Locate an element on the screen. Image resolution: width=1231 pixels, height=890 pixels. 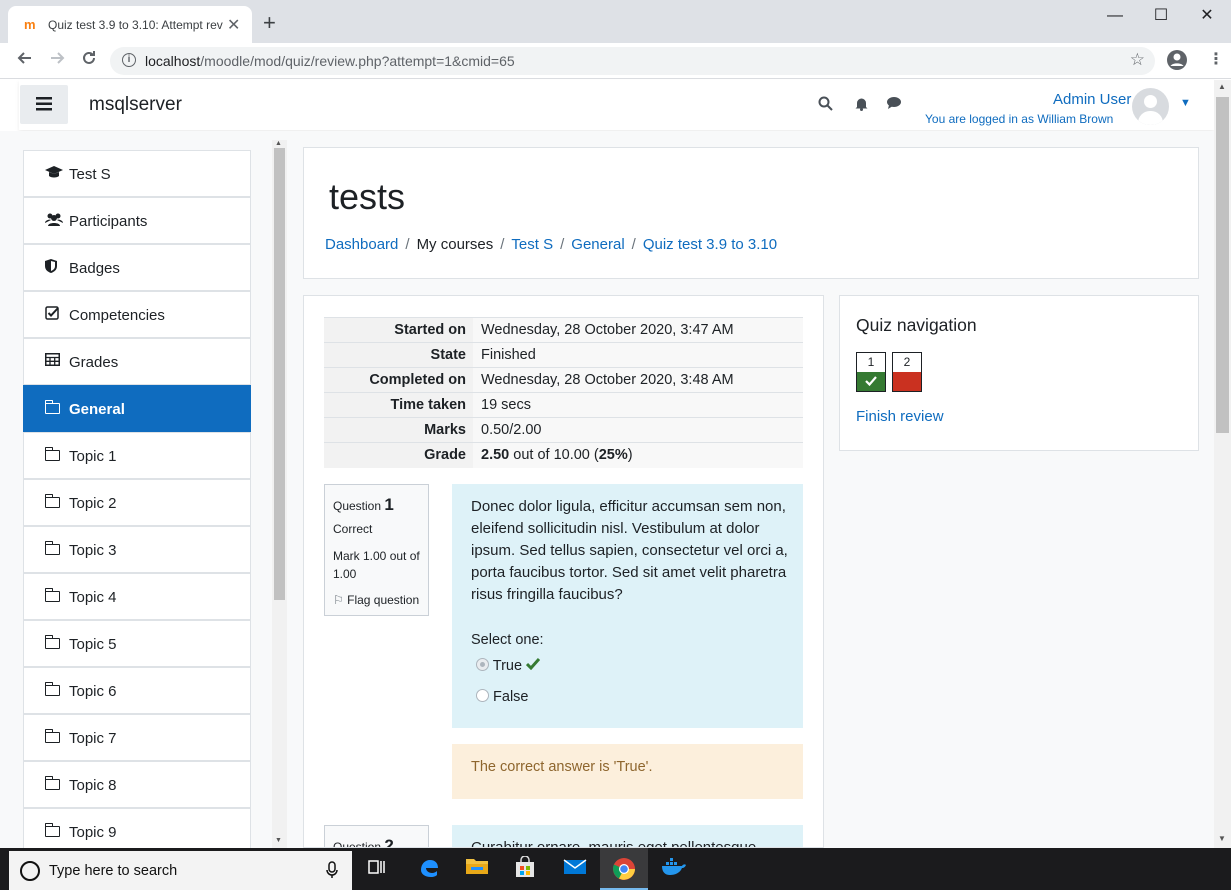
taskbar-search-placeholder: Type here to search is located at coordinates (113, 871).